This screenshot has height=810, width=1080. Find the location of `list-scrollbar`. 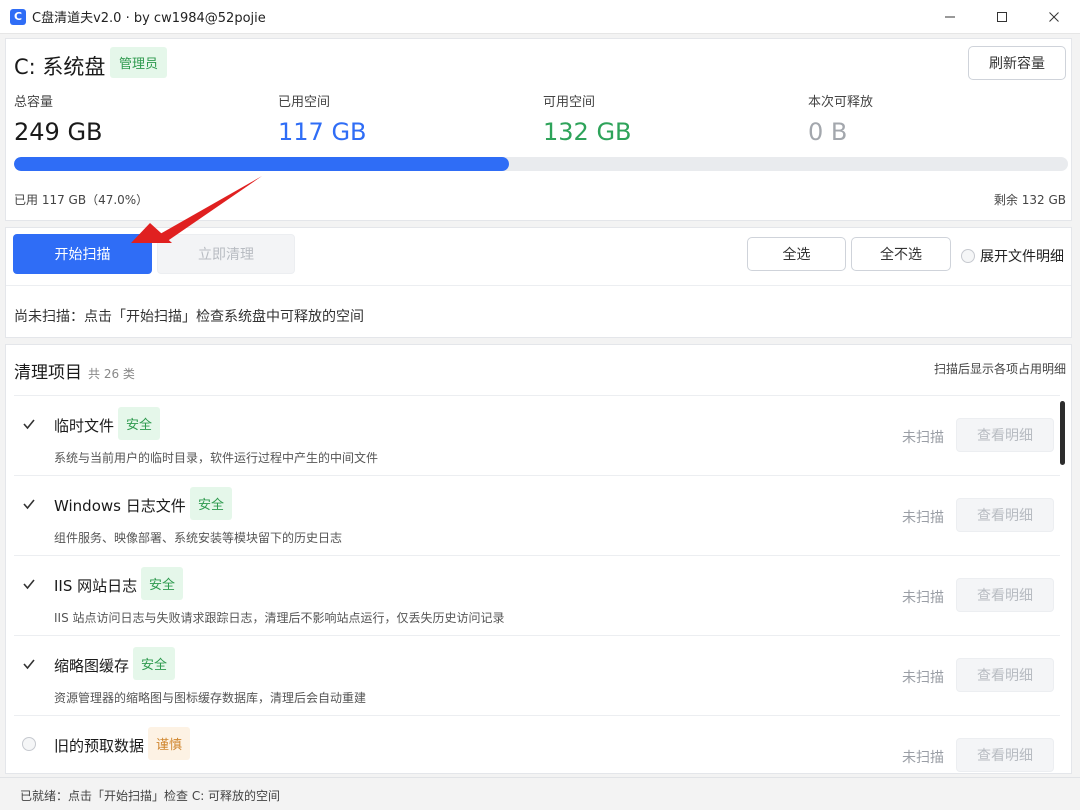

list-scrollbar is located at coordinates (1062, 433).